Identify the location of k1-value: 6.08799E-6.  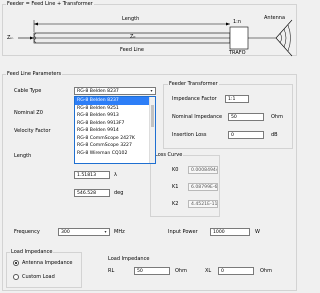
(203, 187).